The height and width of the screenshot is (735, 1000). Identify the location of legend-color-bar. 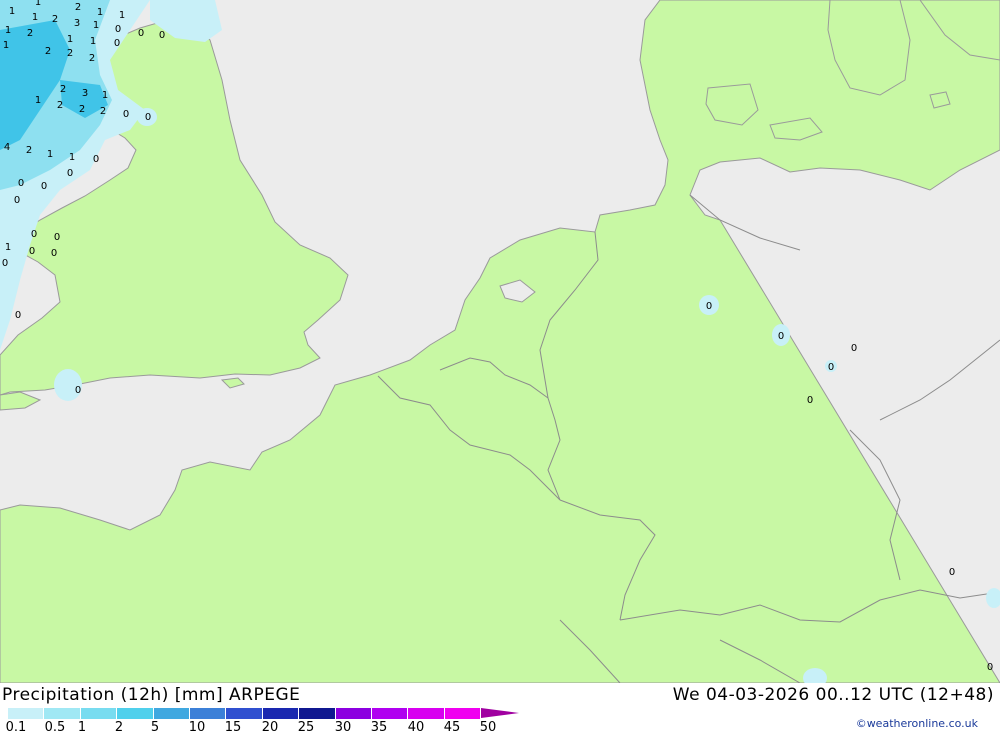
(245, 713).